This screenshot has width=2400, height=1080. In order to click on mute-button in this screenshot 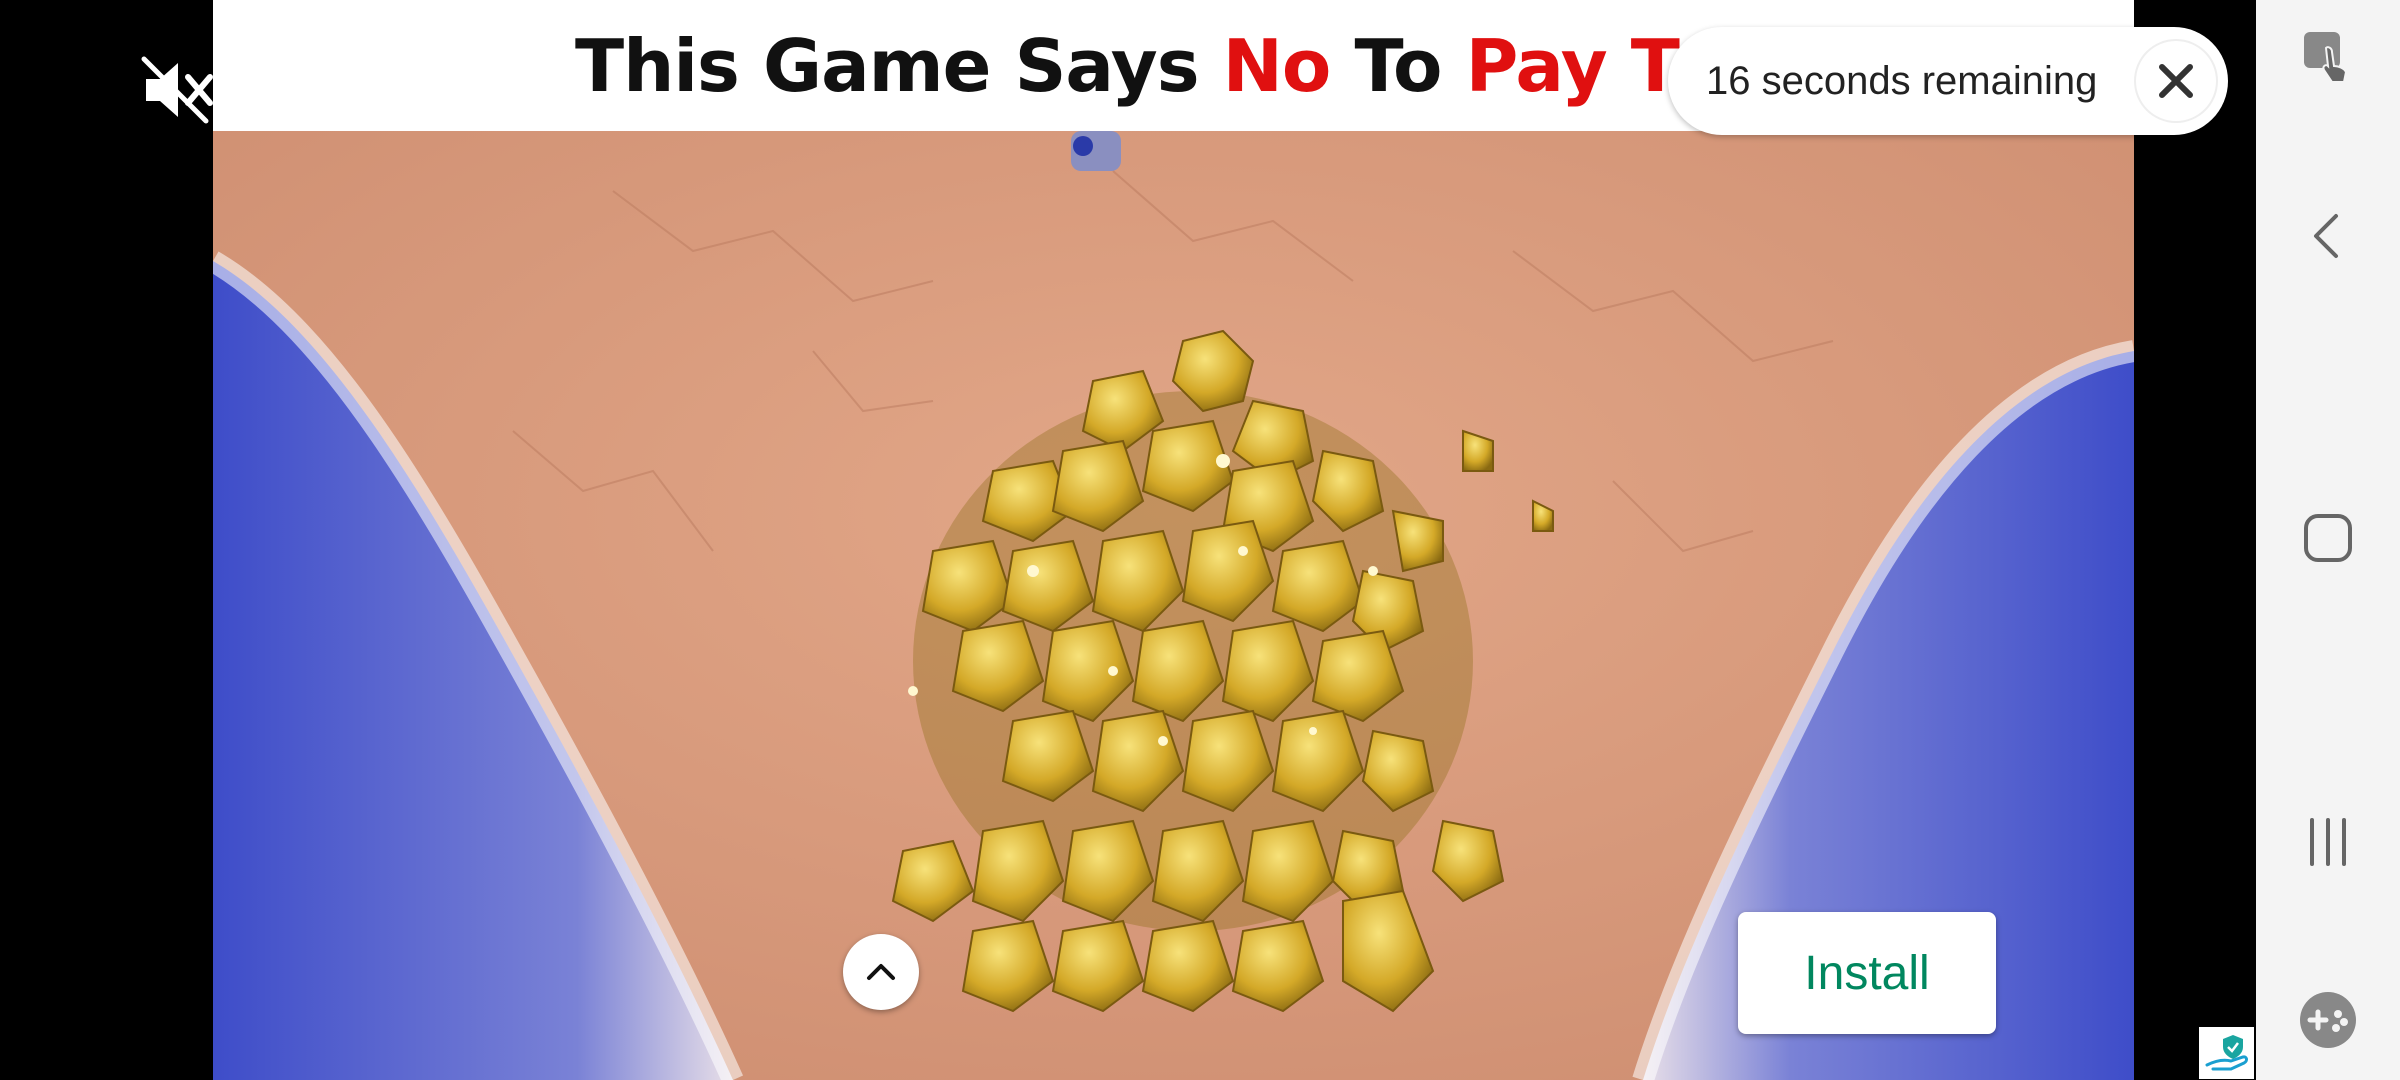, I will do `click(180, 90)`.